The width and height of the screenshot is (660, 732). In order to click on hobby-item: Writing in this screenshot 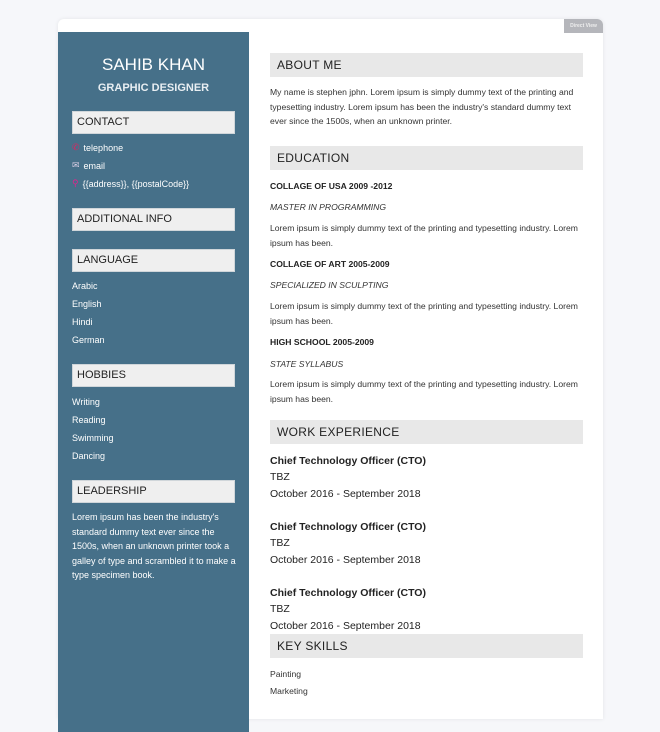, I will do `click(86, 402)`.